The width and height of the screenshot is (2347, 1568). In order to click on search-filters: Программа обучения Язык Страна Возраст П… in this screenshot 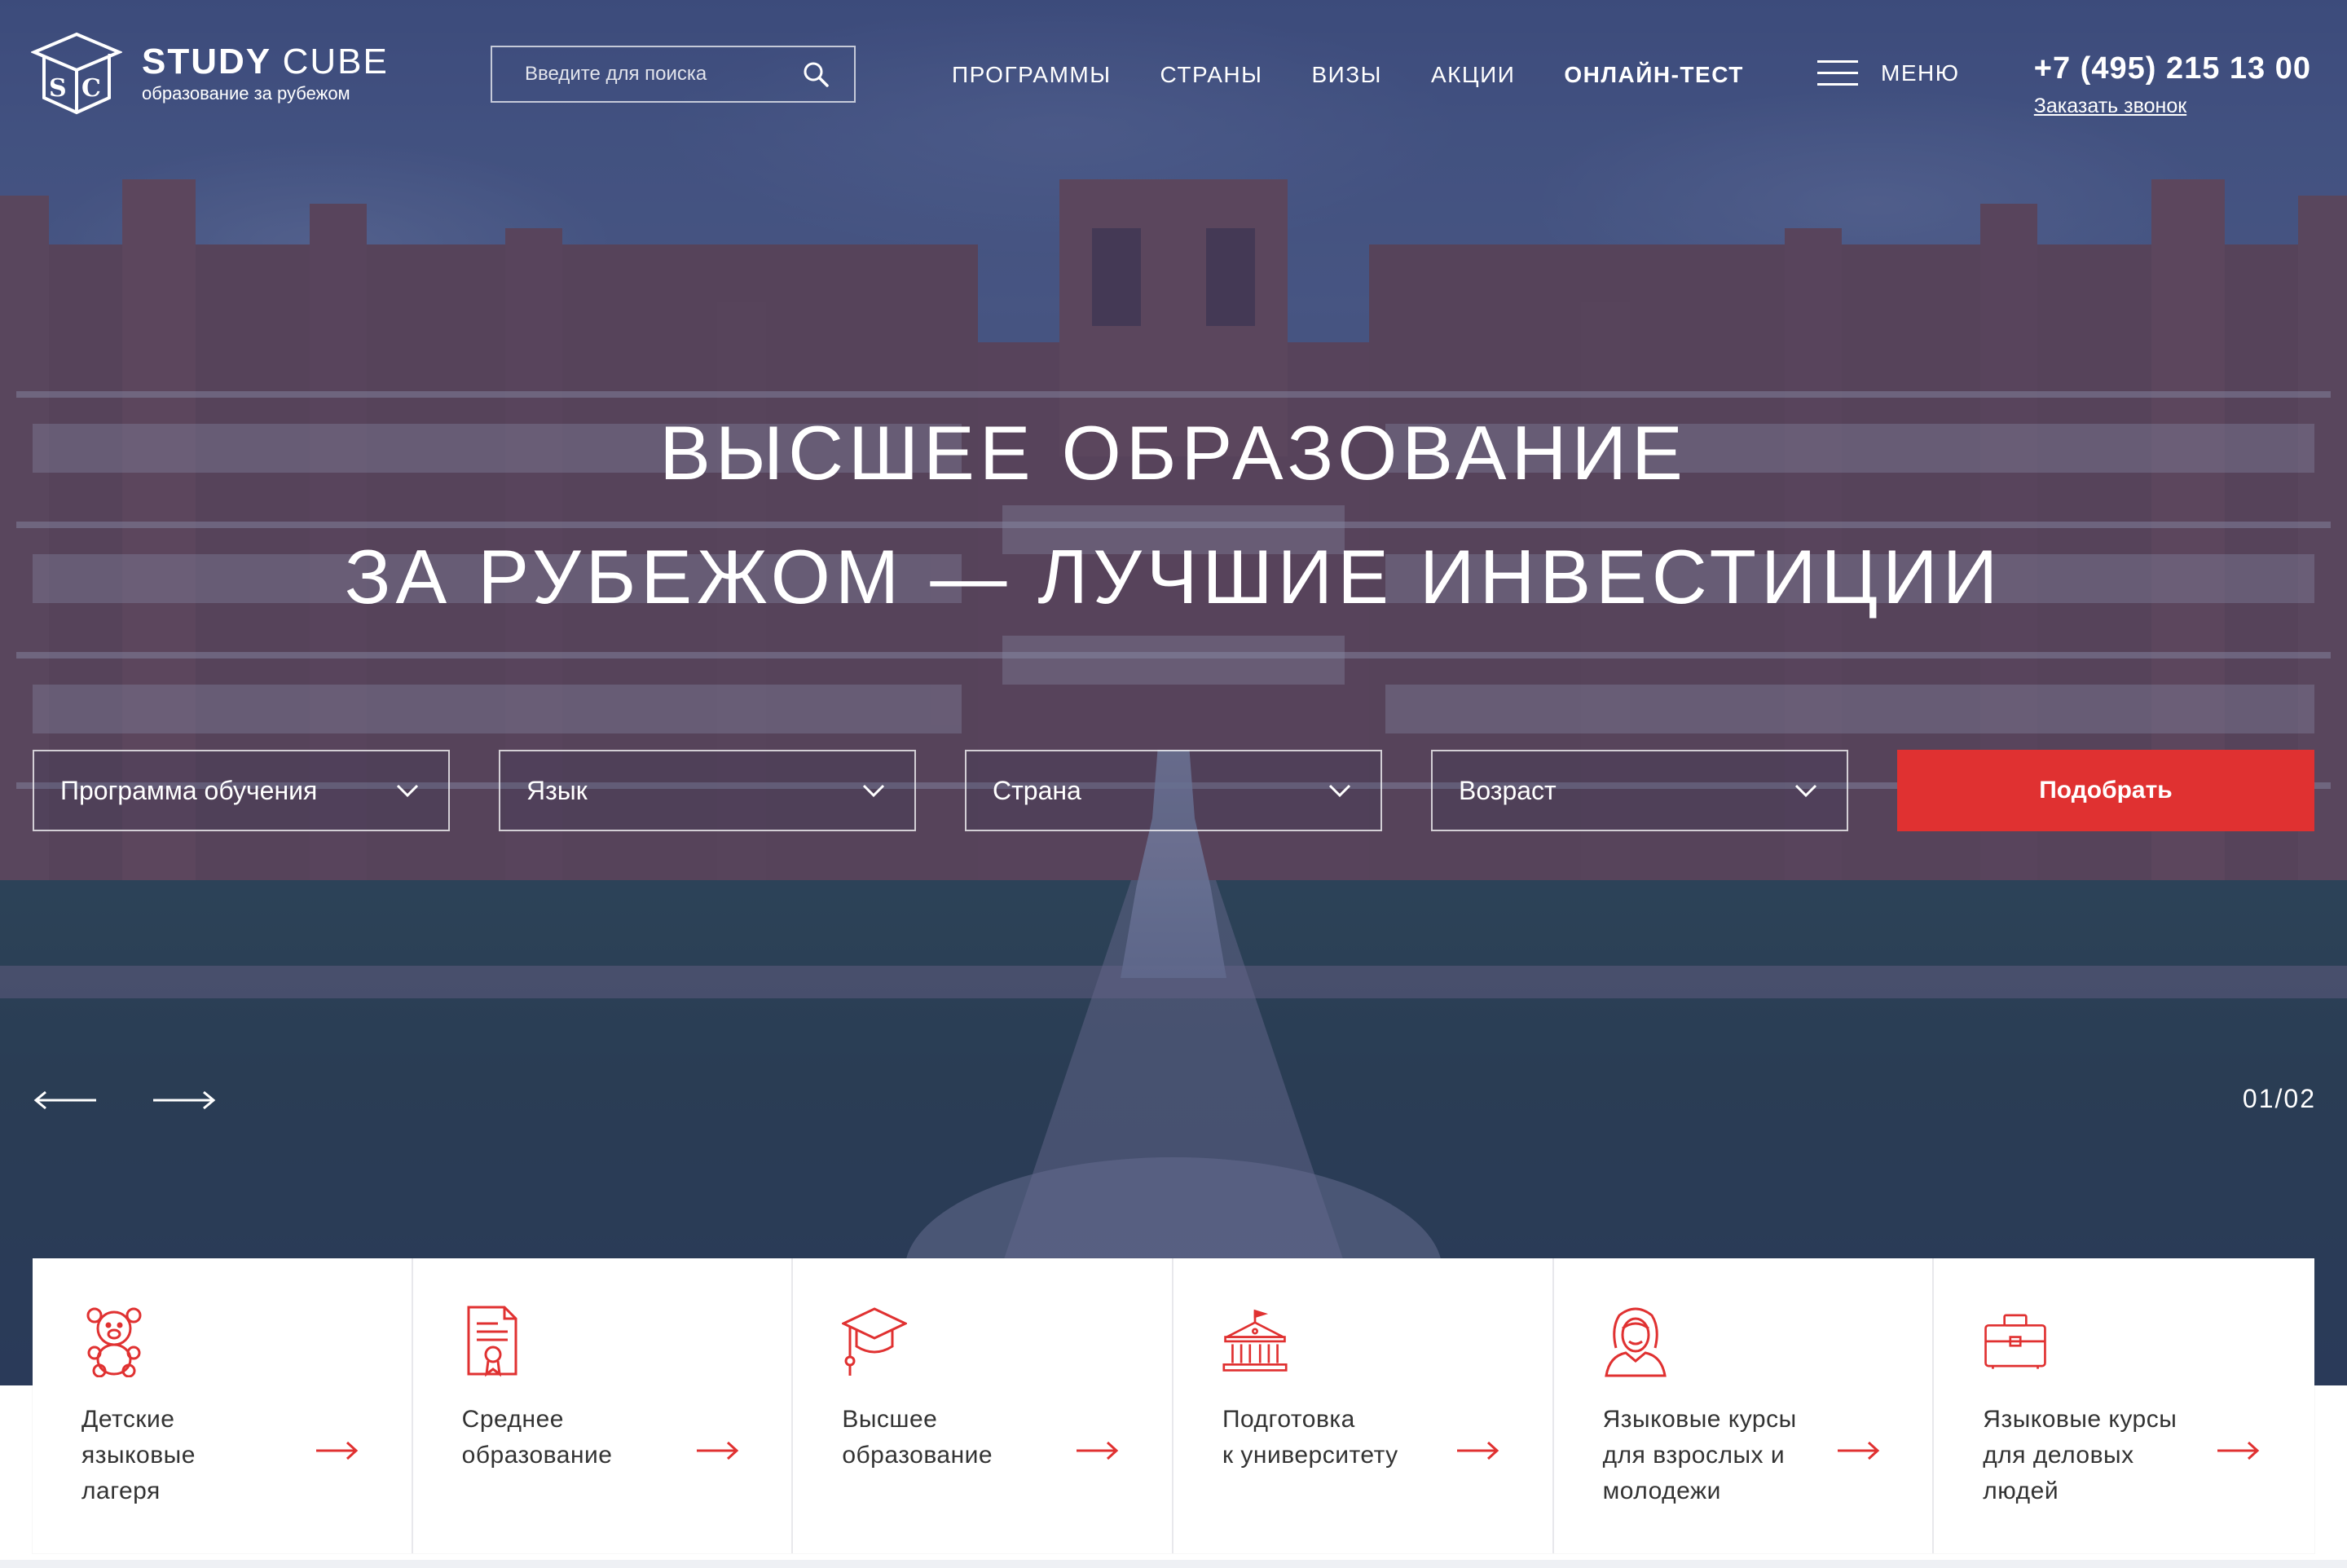, I will do `click(1173, 790)`.